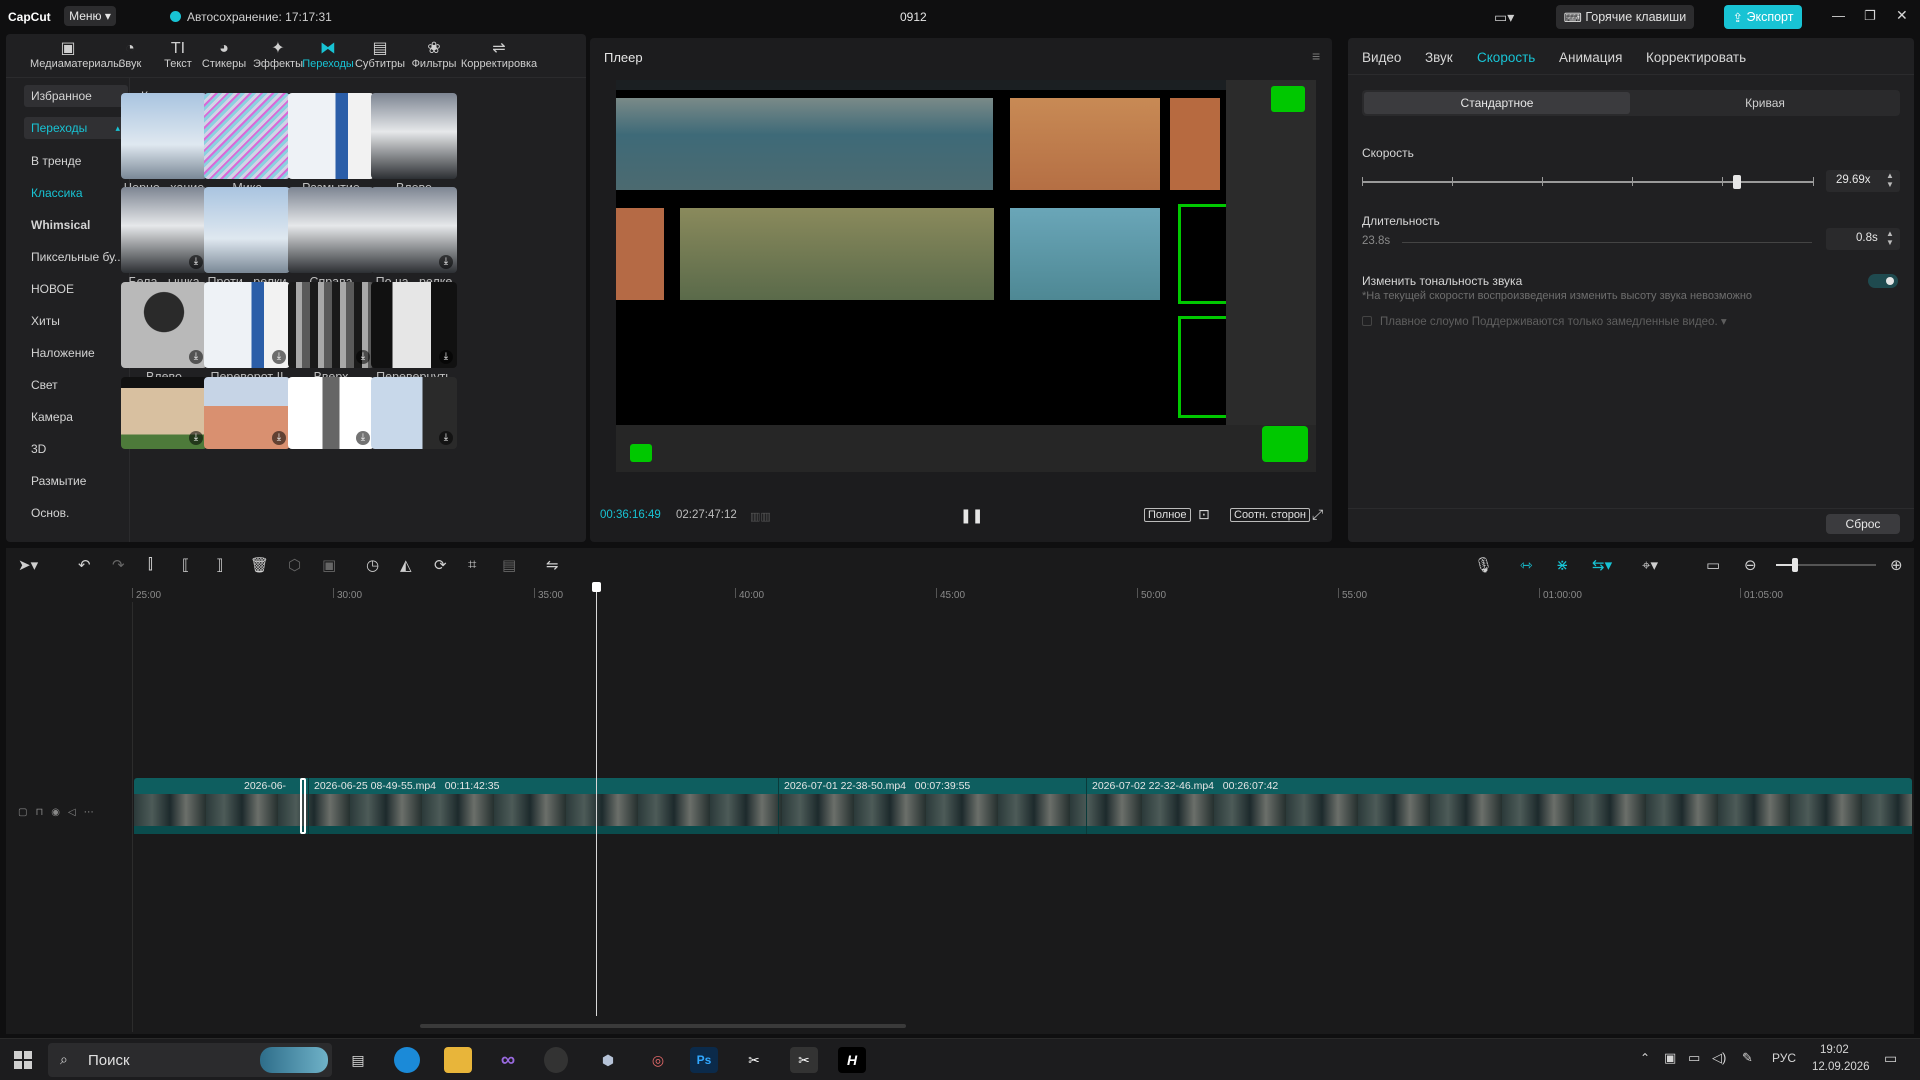  I want to click on speed-mode-curve: Кривая, so click(1765, 103).